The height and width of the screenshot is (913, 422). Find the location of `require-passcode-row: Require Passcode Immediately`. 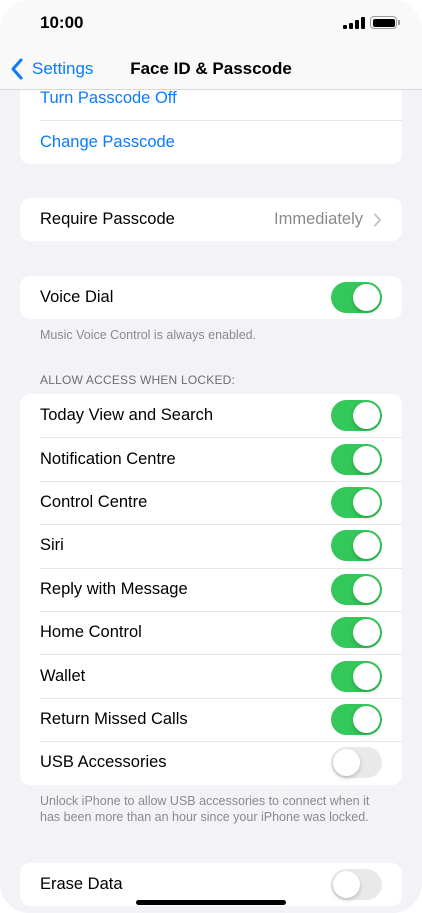

require-passcode-row: Require Passcode Immediately is located at coordinates (211, 219).